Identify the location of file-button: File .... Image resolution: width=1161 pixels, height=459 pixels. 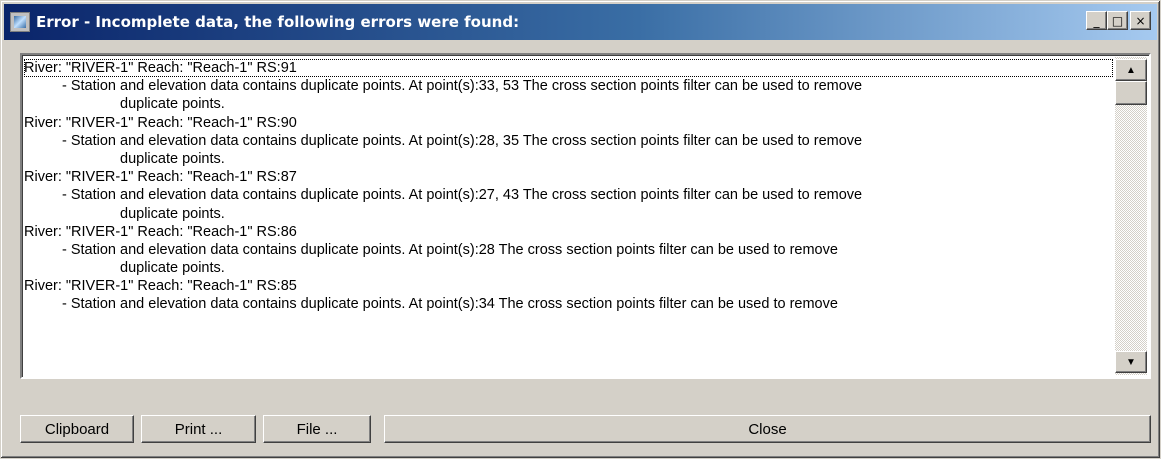
(317, 429).